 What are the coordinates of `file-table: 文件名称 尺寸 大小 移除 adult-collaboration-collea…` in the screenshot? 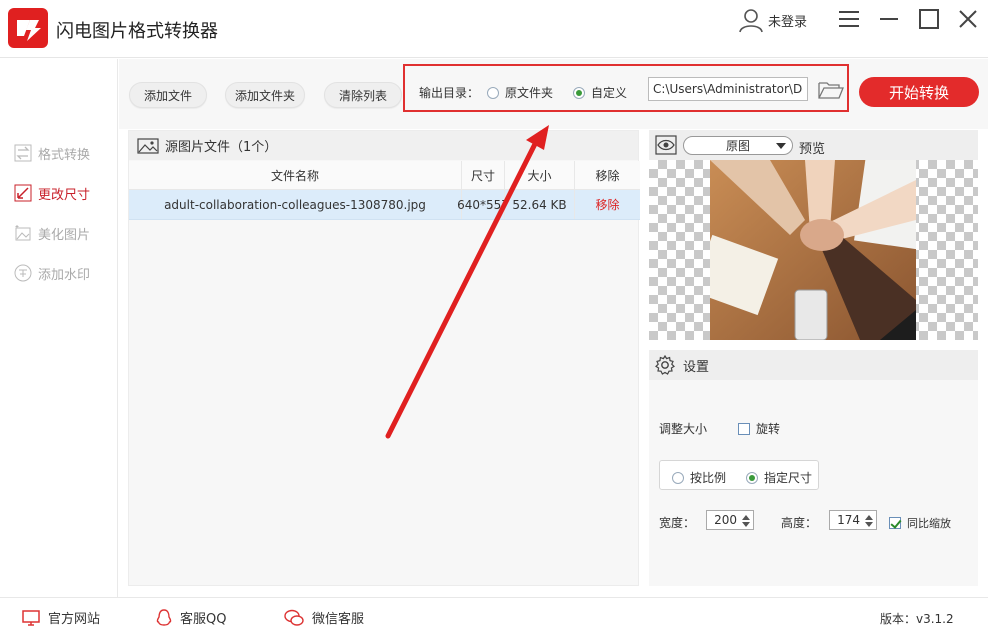 It's located at (384, 190).